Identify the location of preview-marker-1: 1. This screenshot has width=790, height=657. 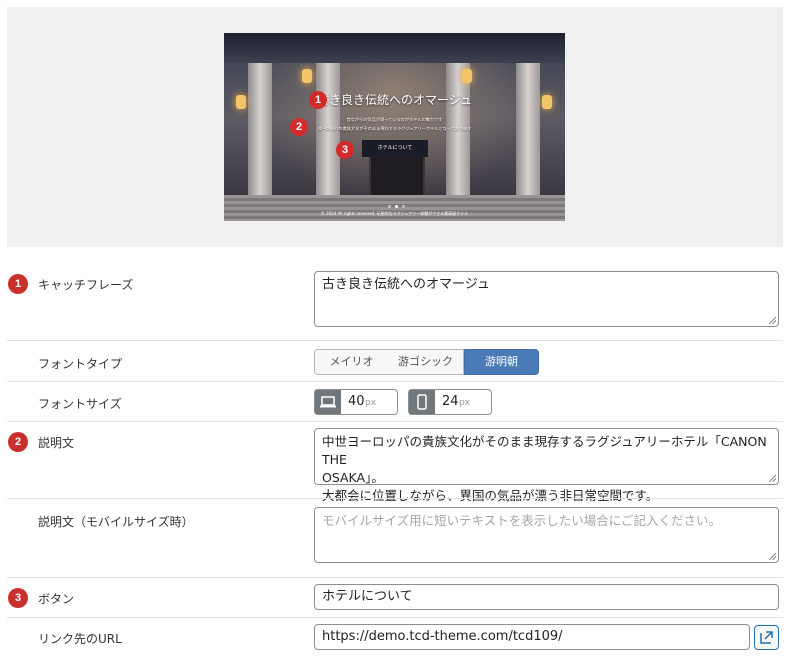
(318, 100).